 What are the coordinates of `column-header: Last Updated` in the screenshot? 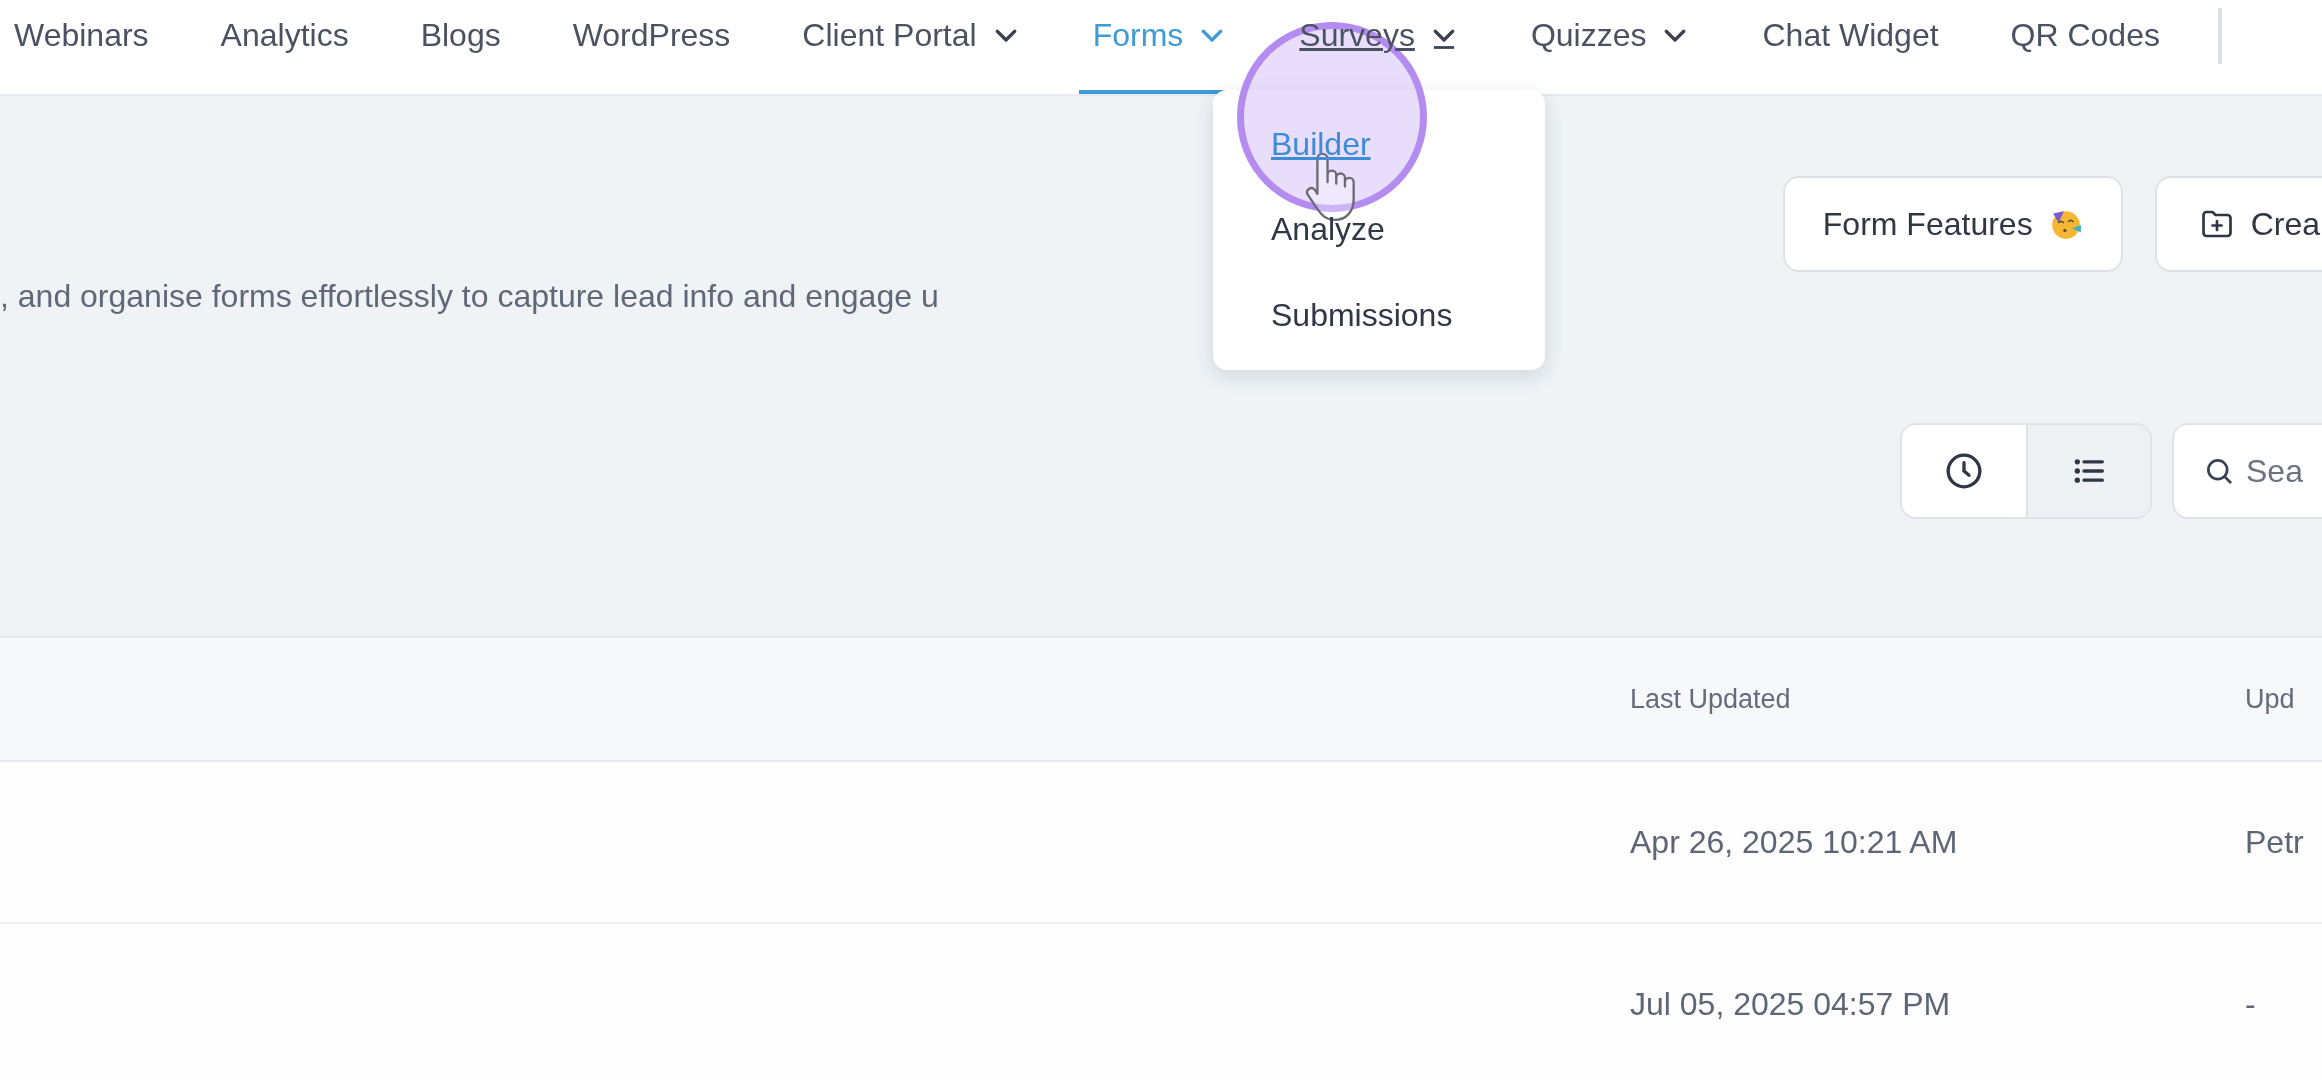 It's located at (1711, 699).